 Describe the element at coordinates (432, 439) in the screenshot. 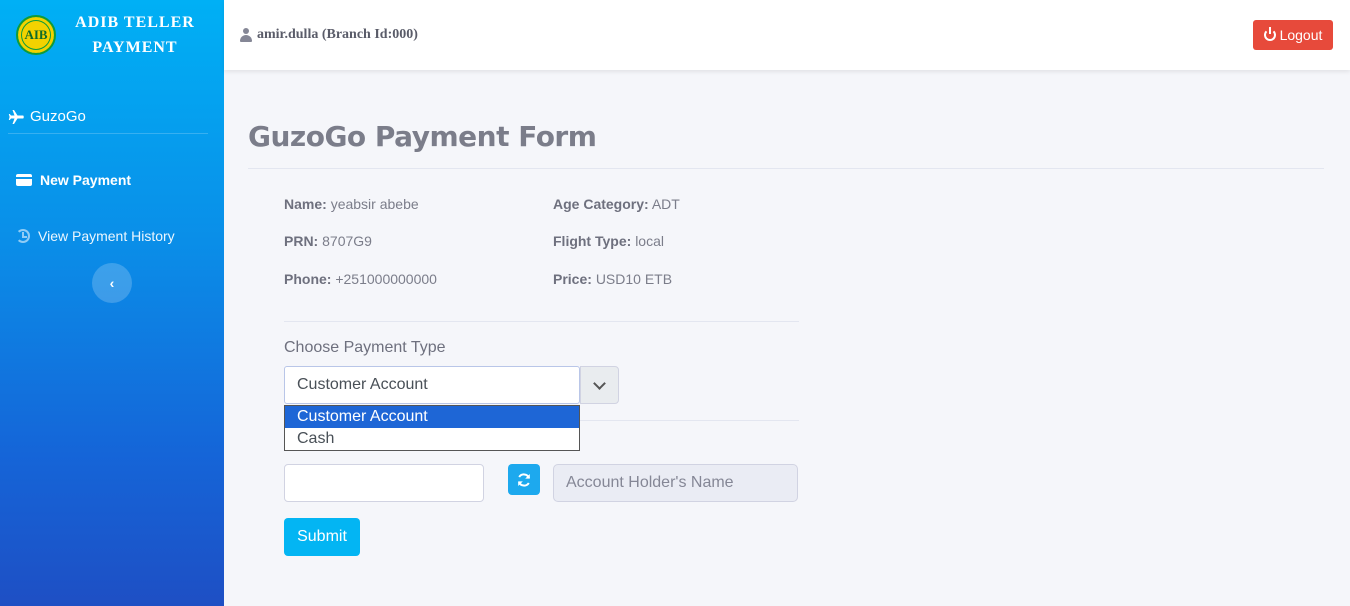

I see `option-cash: Cash` at that location.